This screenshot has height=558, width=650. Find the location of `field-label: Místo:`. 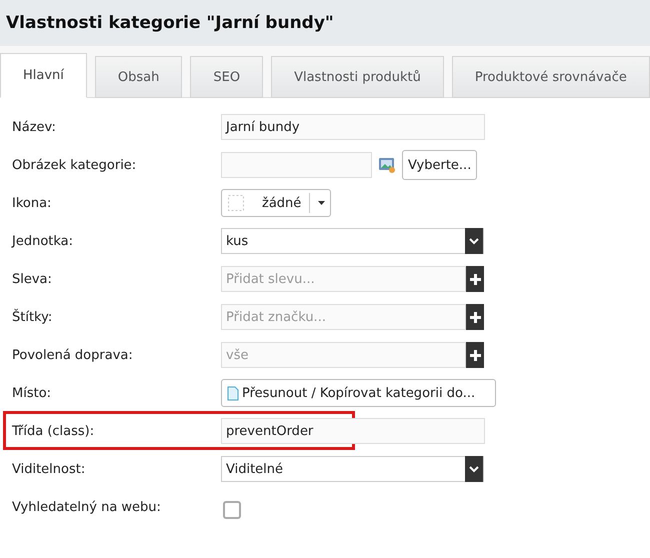

field-label: Místo: is located at coordinates (31, 393).